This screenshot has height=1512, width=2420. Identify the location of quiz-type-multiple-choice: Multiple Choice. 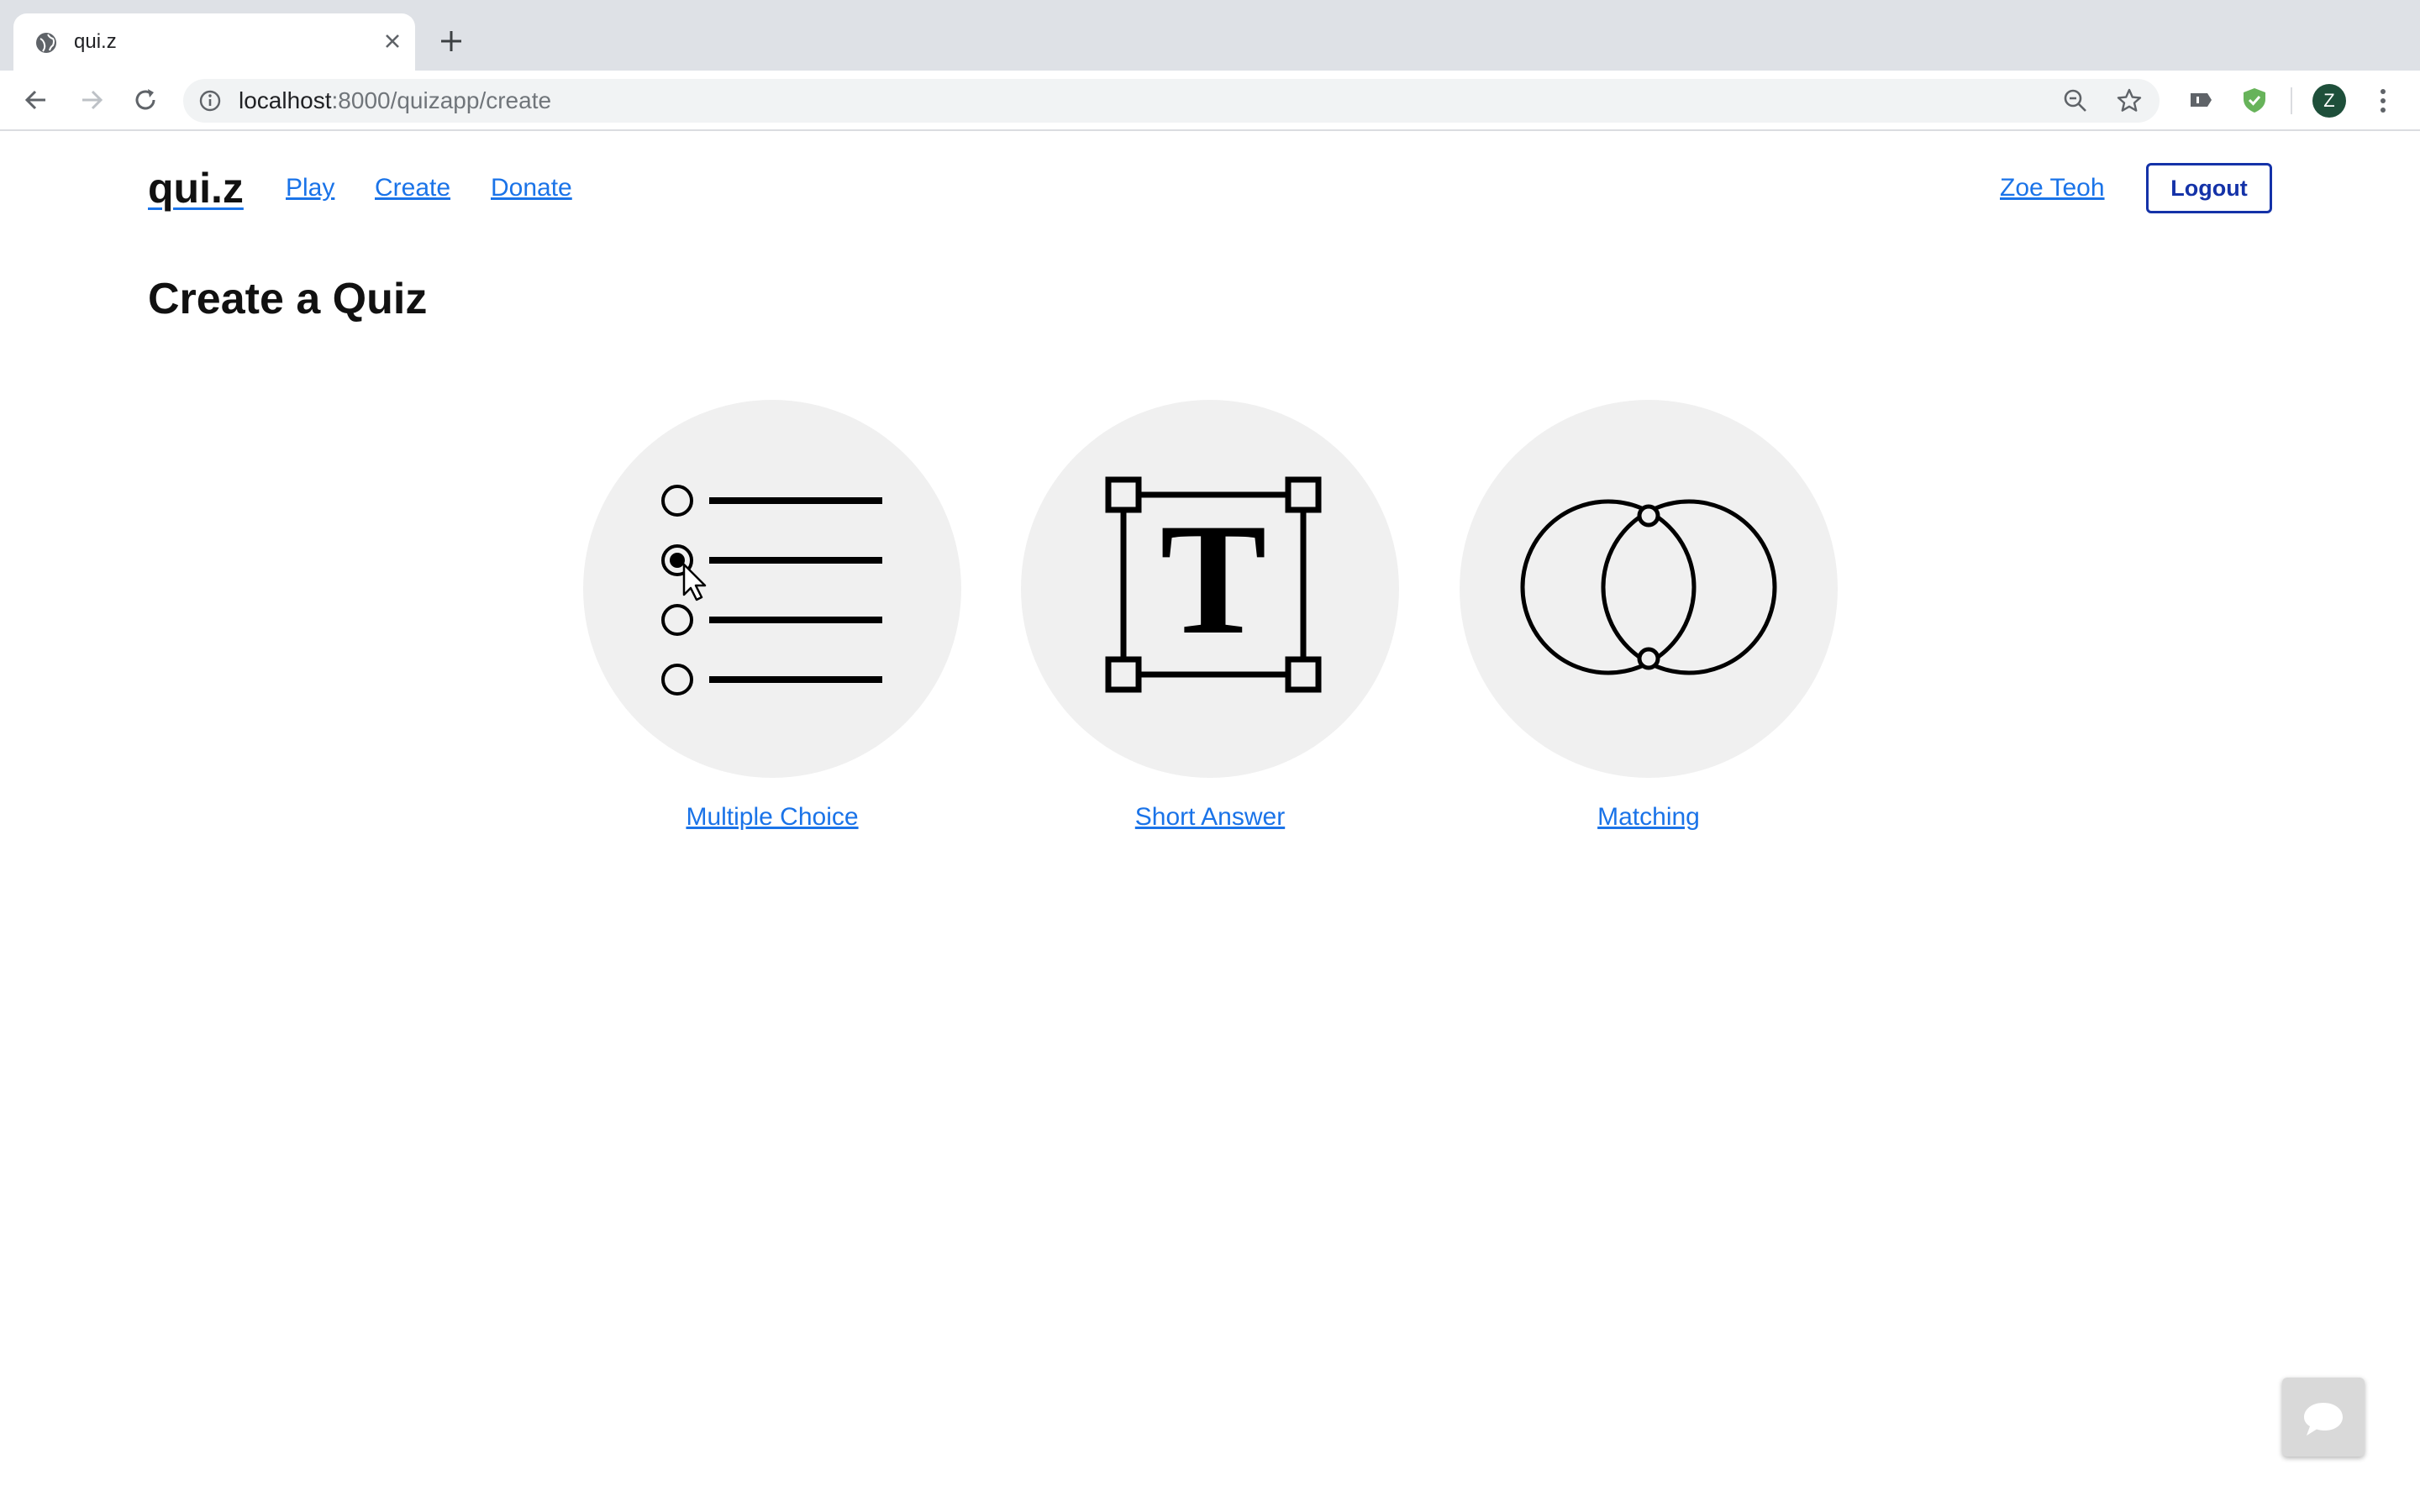
(772, 616).